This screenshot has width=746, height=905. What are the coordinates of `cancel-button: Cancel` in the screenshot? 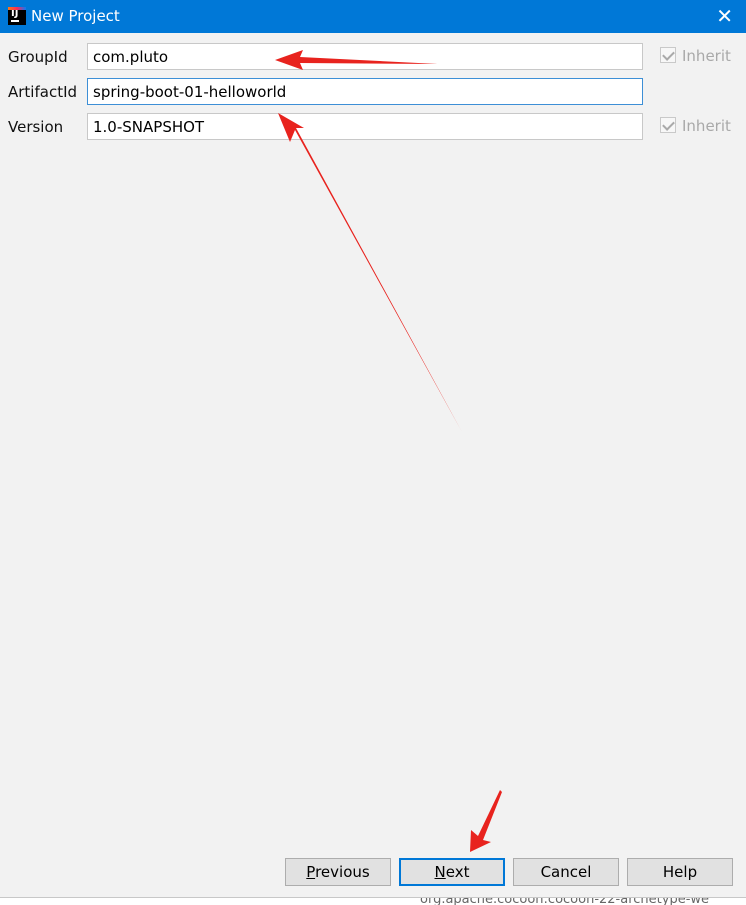 It's located at (566, 872).